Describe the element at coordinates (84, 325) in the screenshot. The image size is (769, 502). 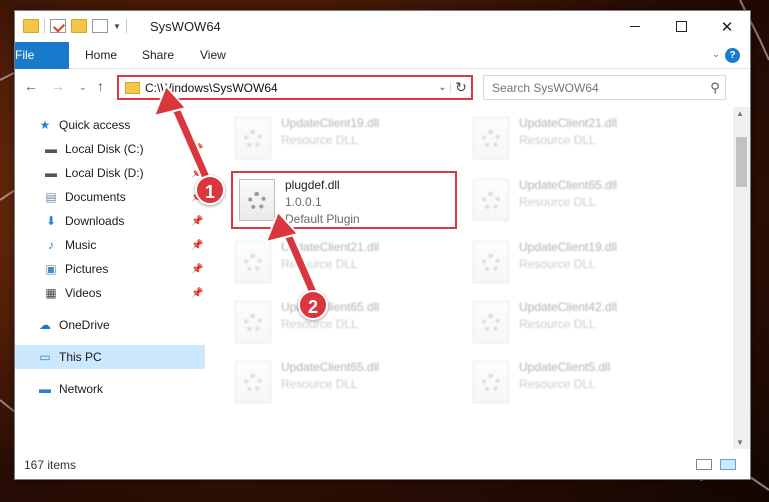
I see `sidebar-item-label: OneDrive` at that location.